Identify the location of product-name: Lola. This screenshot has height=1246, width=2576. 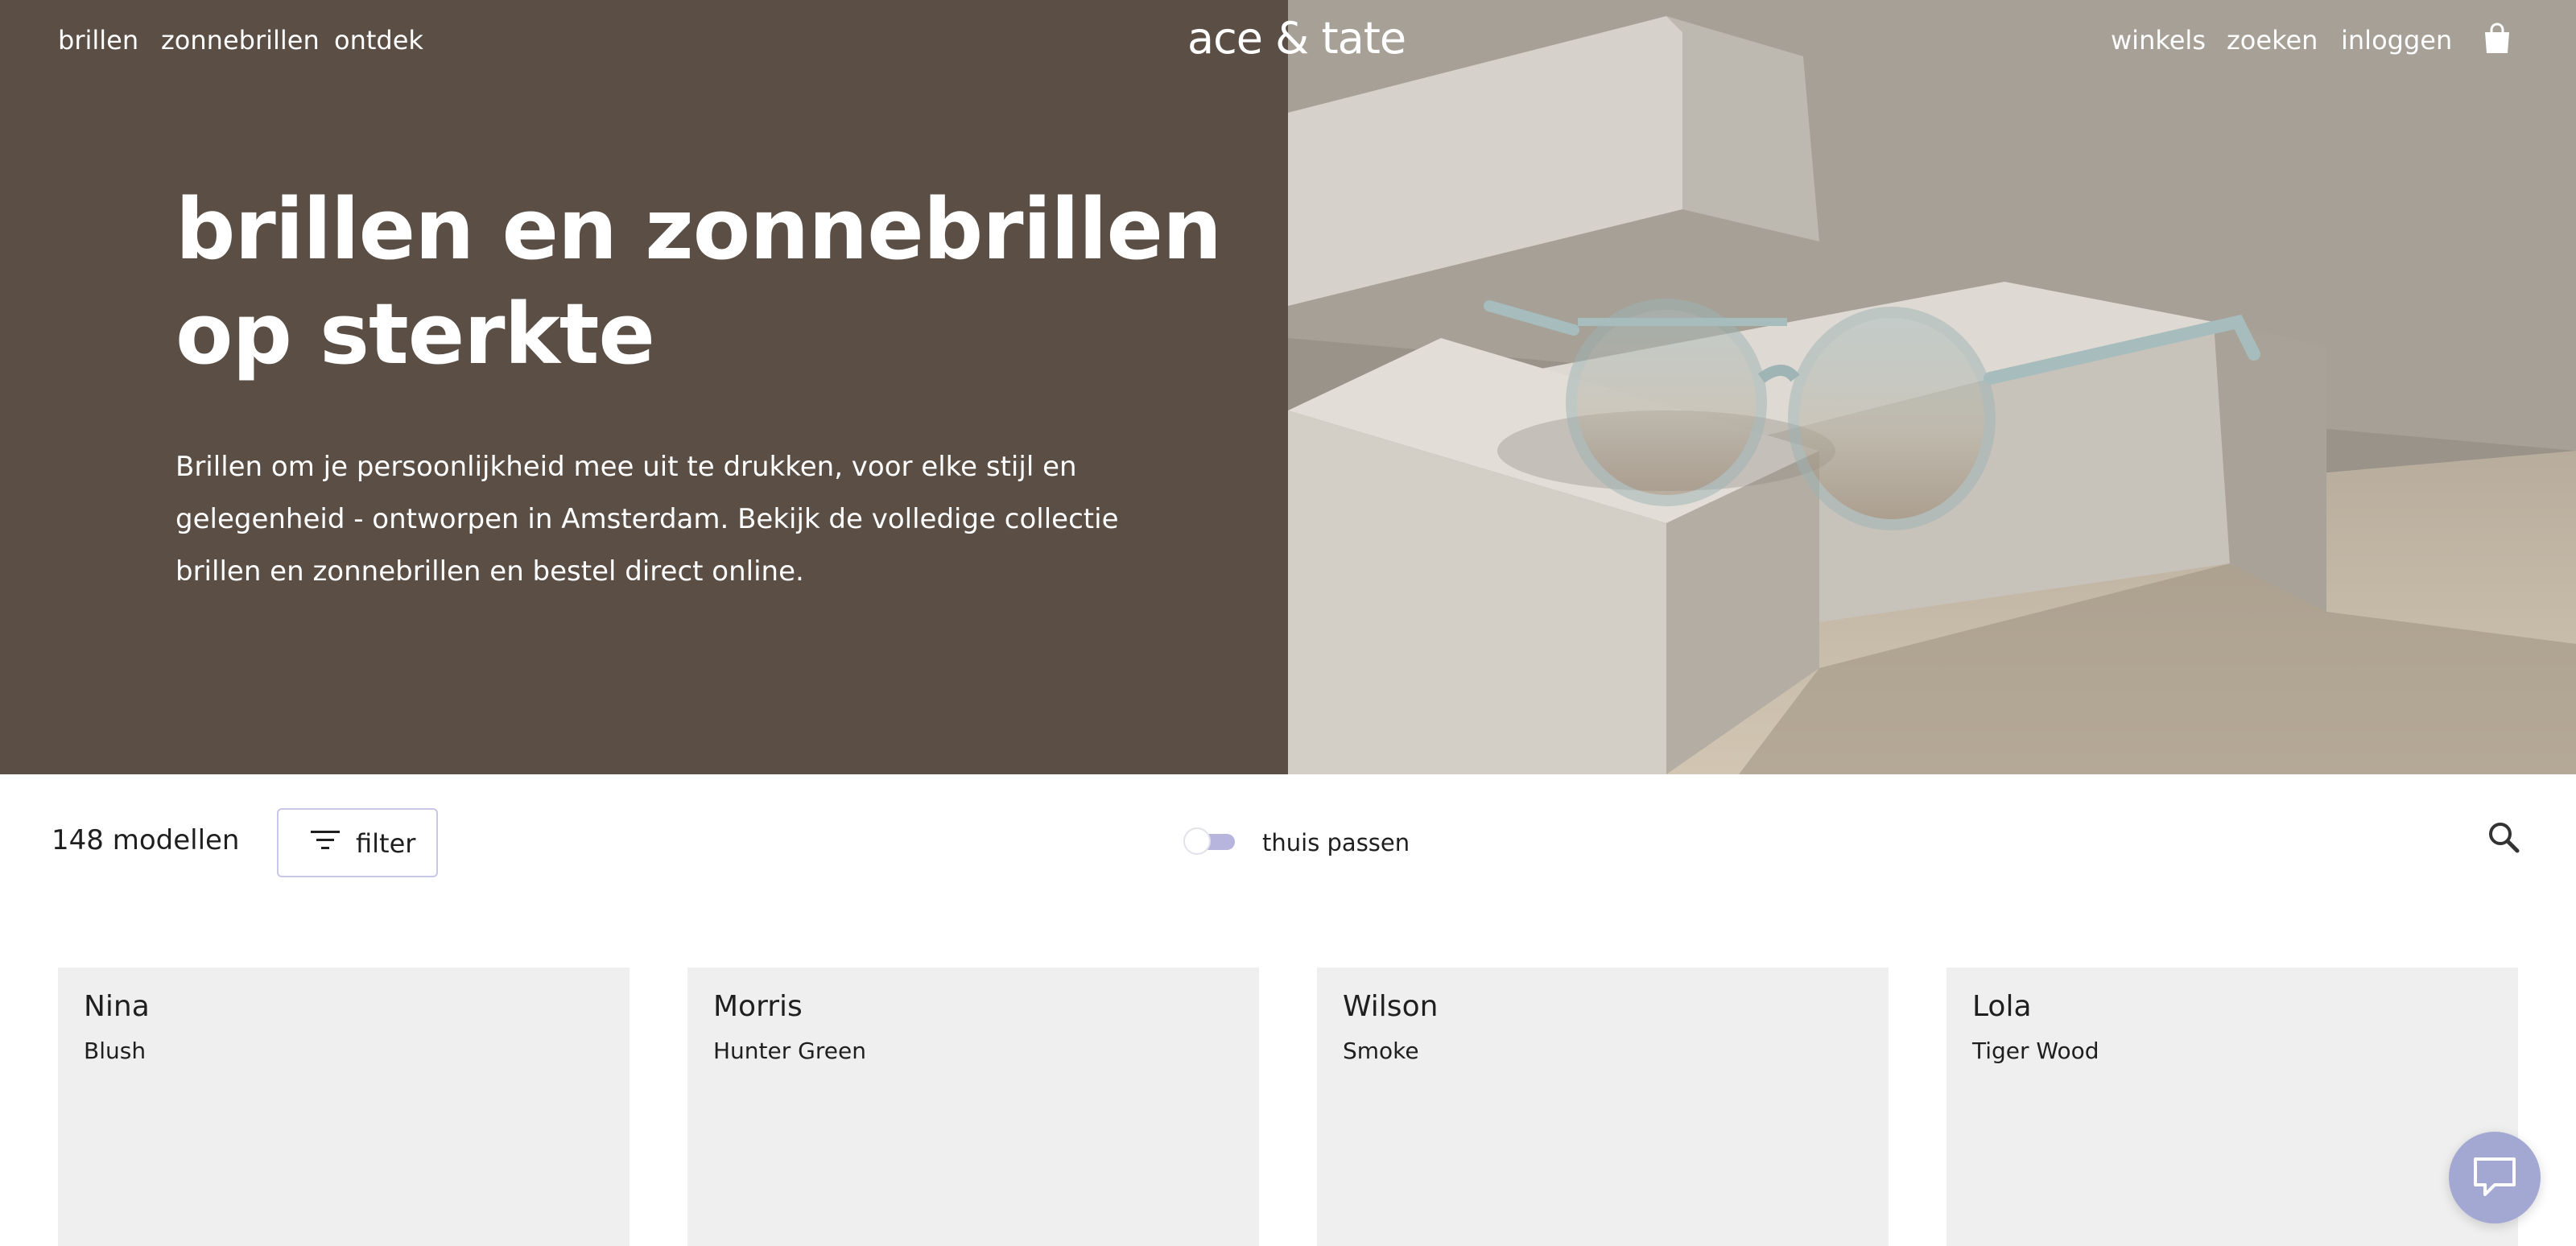
(2002, 1006).